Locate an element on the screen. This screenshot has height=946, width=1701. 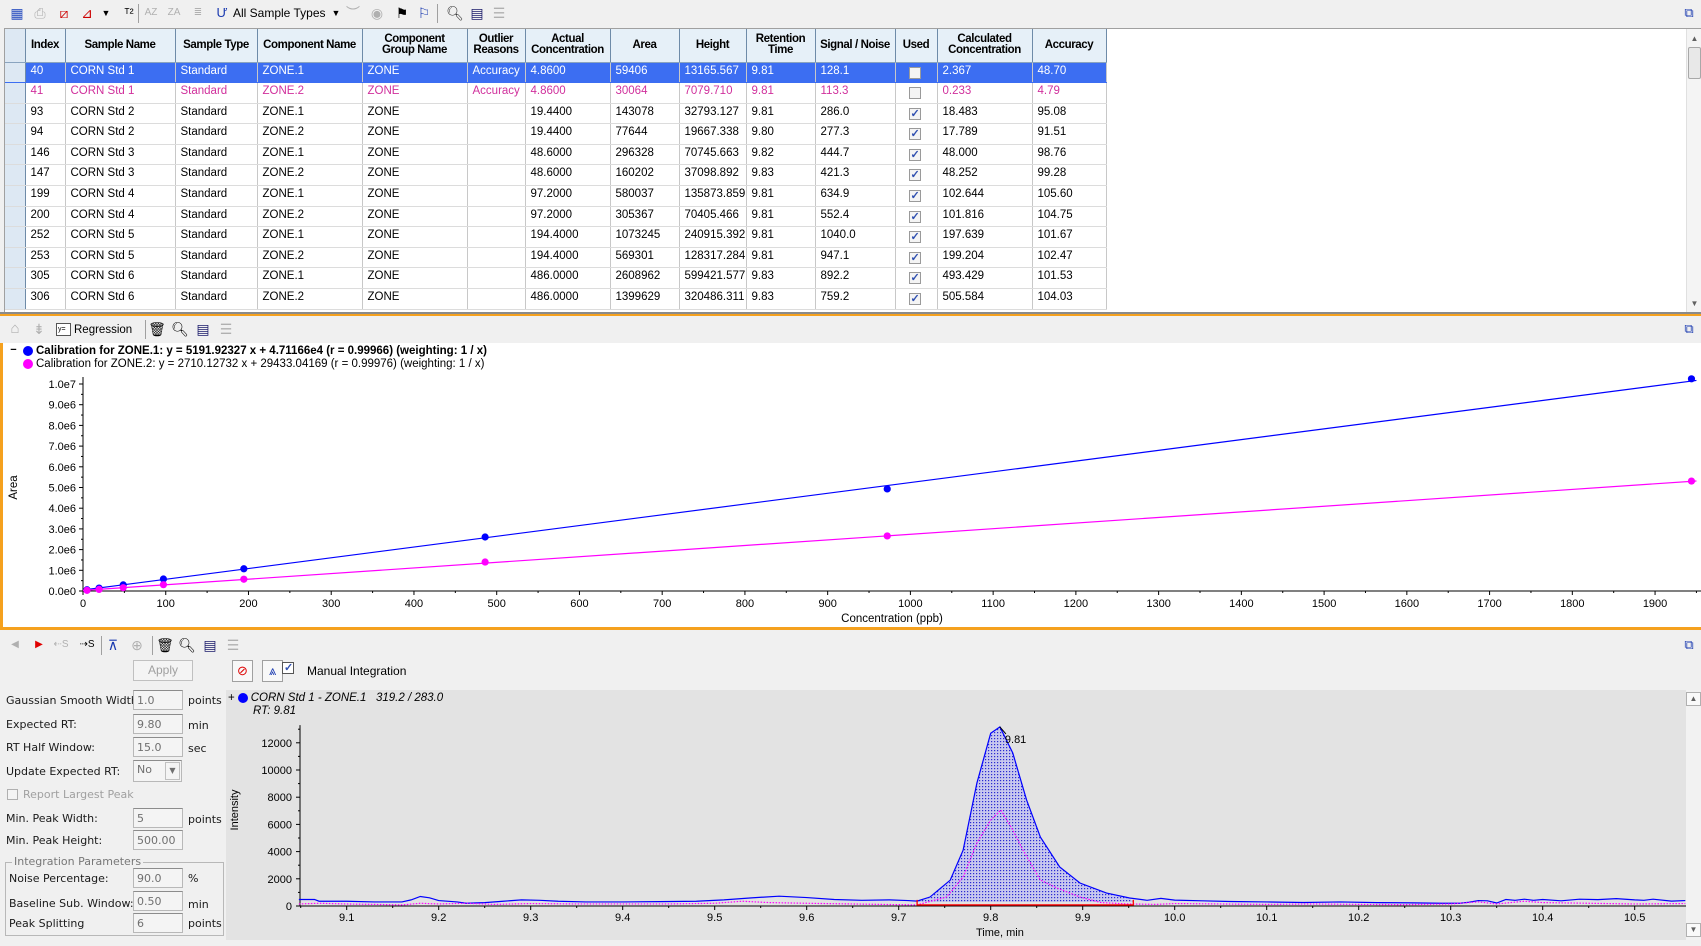
chevron-down-icon: ▼ is located at coordinates (172, 771).